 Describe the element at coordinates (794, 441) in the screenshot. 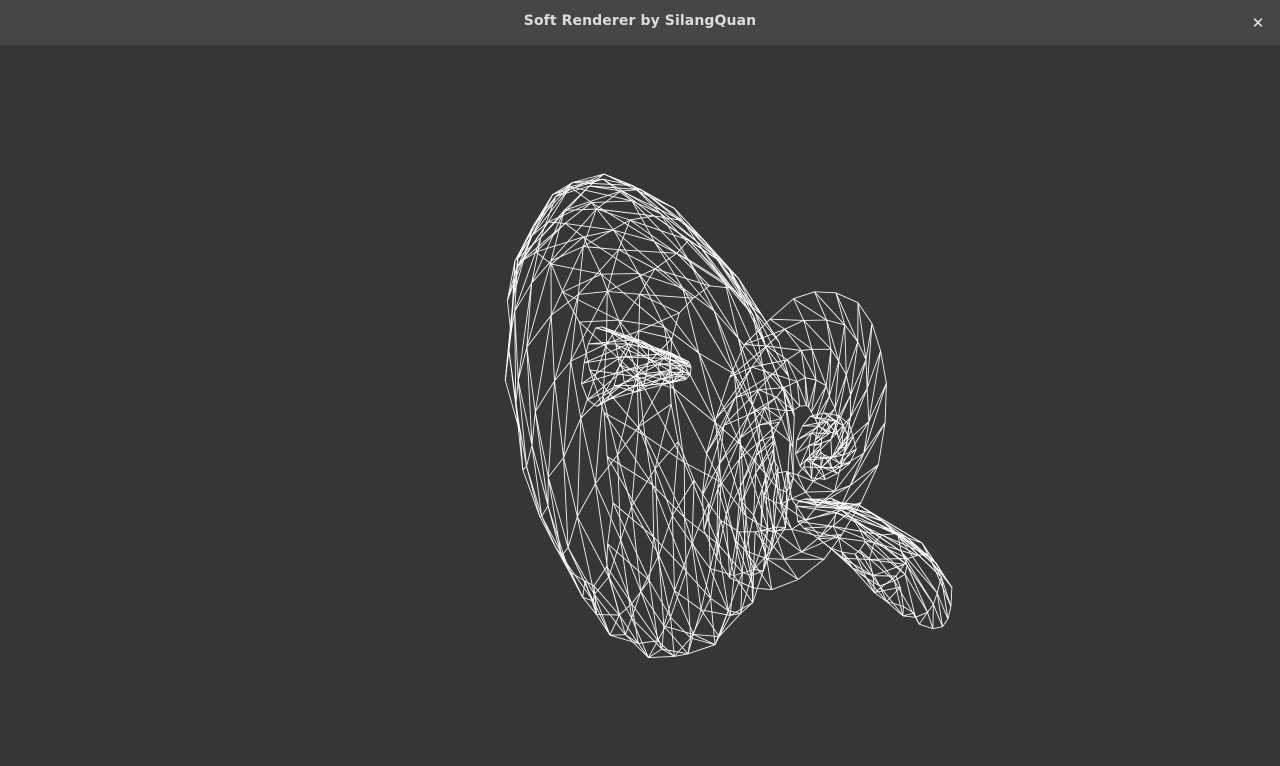

I see `teapot-lid` at that location.